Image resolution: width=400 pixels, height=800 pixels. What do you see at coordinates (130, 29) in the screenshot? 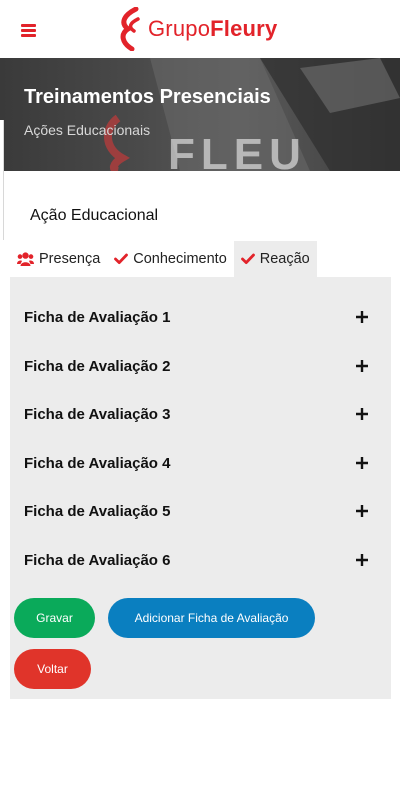
I see `fleury-emblem-icon` at bounding box center [130, 29].